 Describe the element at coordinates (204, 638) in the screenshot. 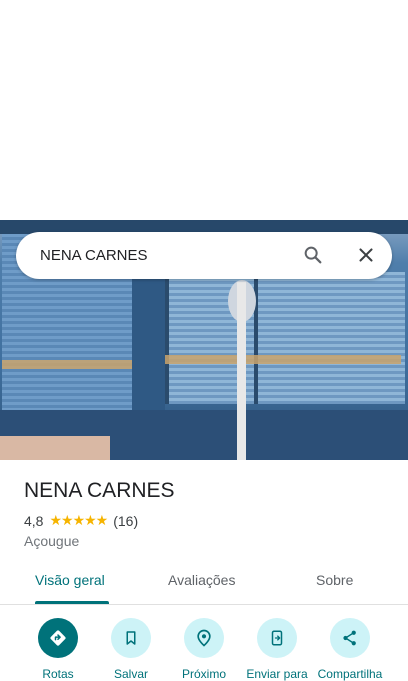

I see `nearby-icon` at that location.